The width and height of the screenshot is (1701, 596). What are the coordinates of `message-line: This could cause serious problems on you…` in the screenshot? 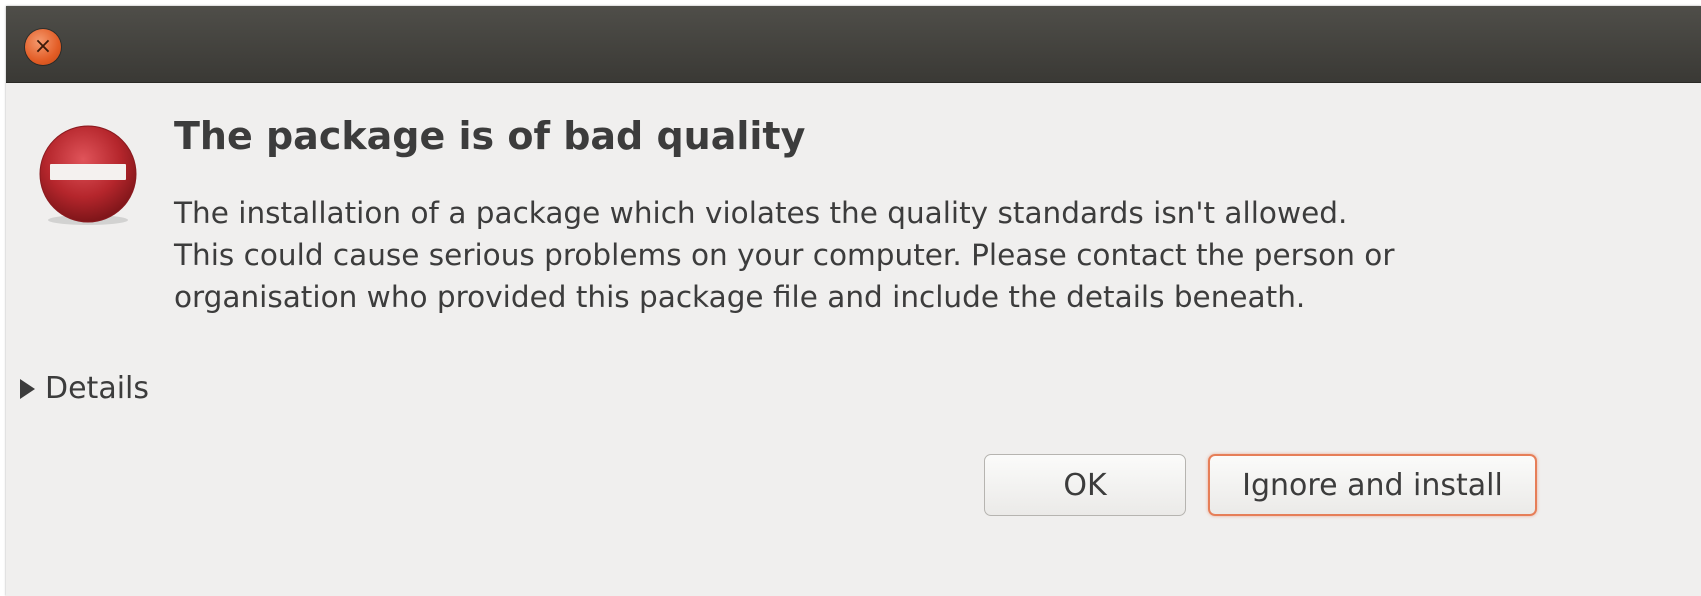 It's located at (784, 255).